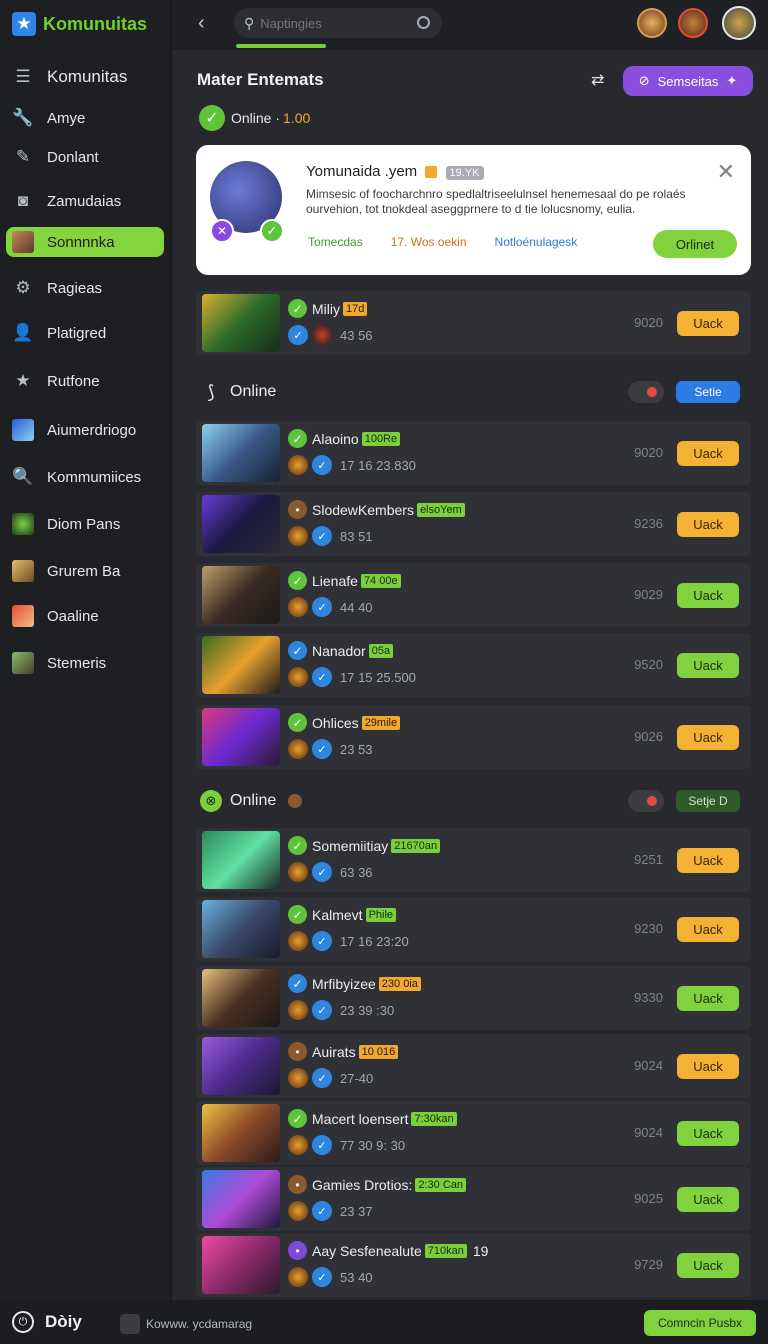 This screenshot has height=1344, width=768. Describe the element at coordinates (23, 287) in the screenshot. I see `gear-icon: ⚙` at that location.